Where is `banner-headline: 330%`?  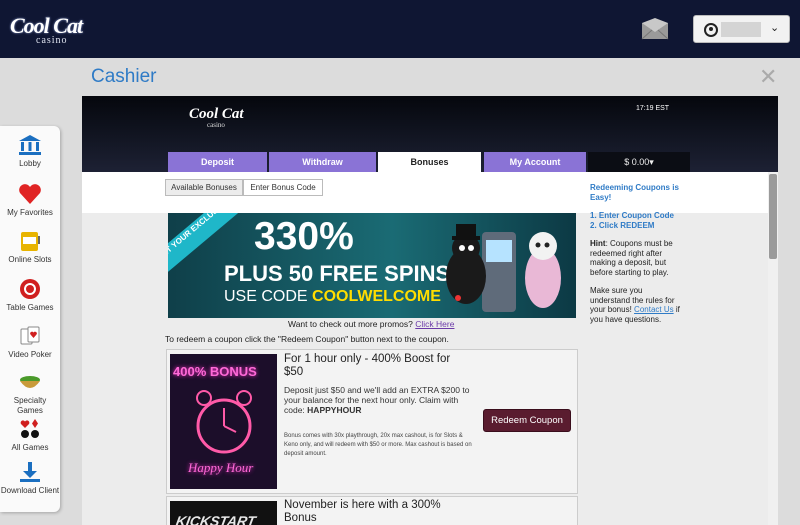
banner-headline: 330% is located at coordinates (304, 236).